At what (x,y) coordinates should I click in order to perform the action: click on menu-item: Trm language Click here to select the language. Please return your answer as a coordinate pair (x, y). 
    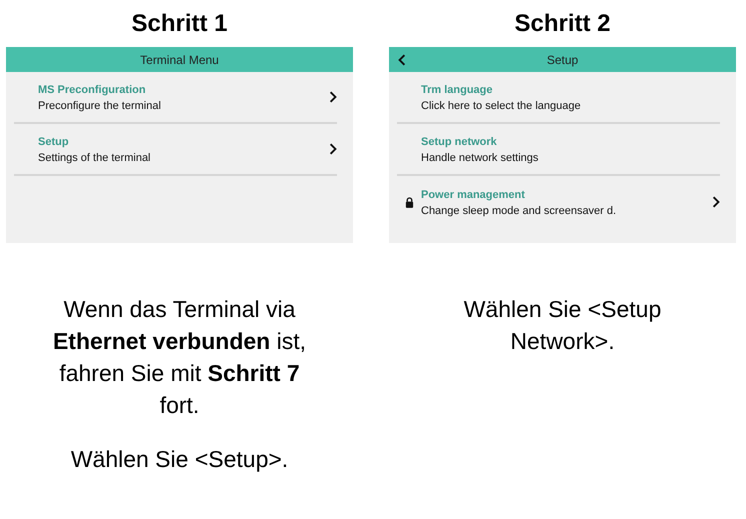
    Looking at the image, I should click on (558, 98).